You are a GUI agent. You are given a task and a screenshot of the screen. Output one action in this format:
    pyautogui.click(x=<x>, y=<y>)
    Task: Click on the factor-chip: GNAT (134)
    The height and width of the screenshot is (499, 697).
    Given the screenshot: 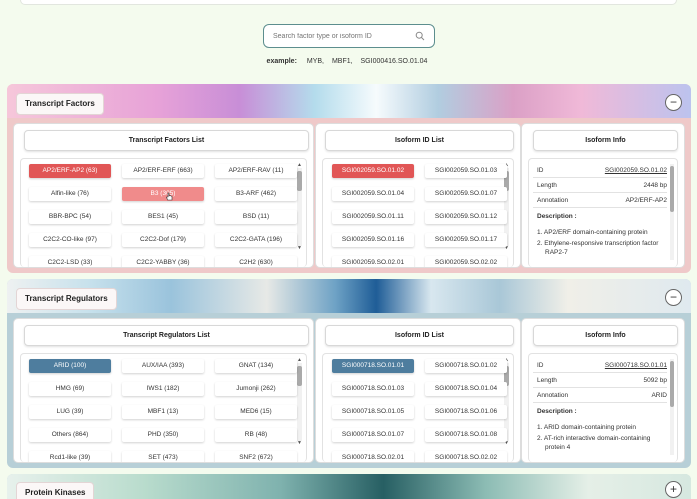 What is the action you would take?
    pyautogui.click(x=256, y=366)
    